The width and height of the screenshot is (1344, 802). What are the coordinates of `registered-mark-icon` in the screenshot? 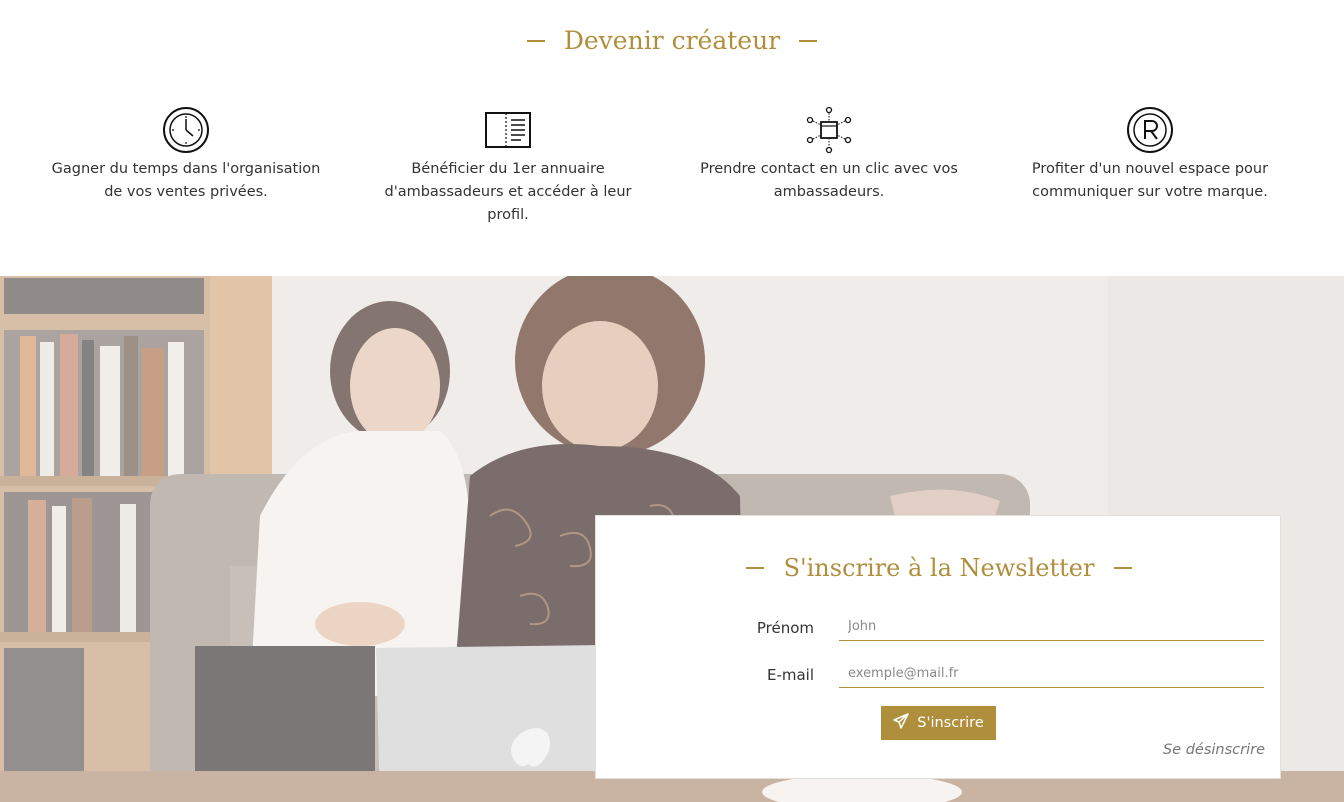 It's located at (1150, 130).